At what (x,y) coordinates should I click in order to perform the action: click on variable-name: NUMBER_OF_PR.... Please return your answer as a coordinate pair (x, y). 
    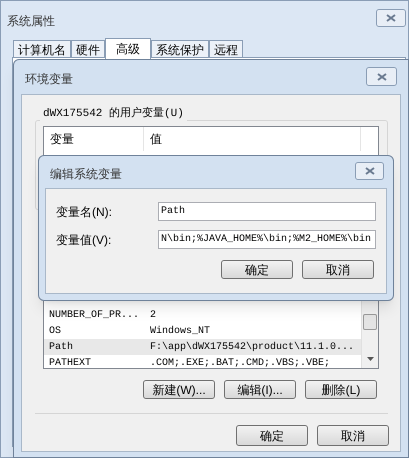
    Looking at the image, I should click on (94, 315).